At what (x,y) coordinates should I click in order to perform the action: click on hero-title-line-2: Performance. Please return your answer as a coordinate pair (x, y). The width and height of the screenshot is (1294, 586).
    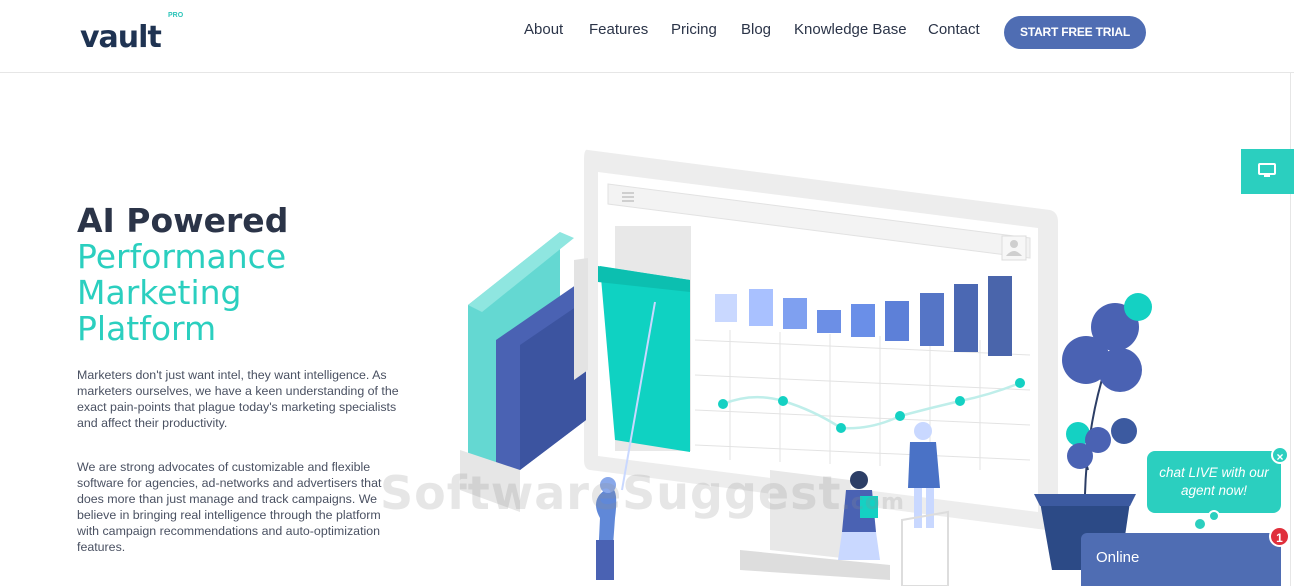
    Looking at the image, I should click on (182, 256).